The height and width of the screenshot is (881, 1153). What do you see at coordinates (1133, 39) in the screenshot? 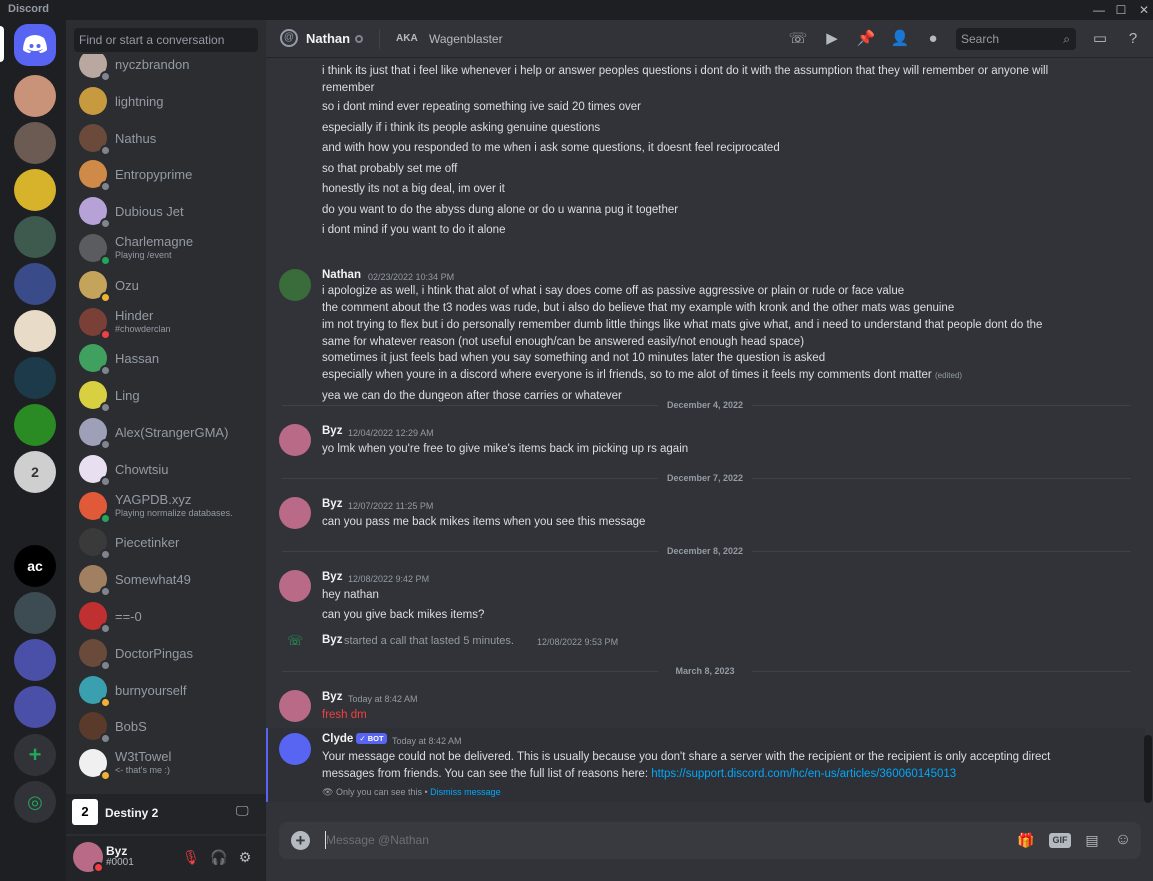
I see `help-icon: ?` at bounding box center [1133, 39].